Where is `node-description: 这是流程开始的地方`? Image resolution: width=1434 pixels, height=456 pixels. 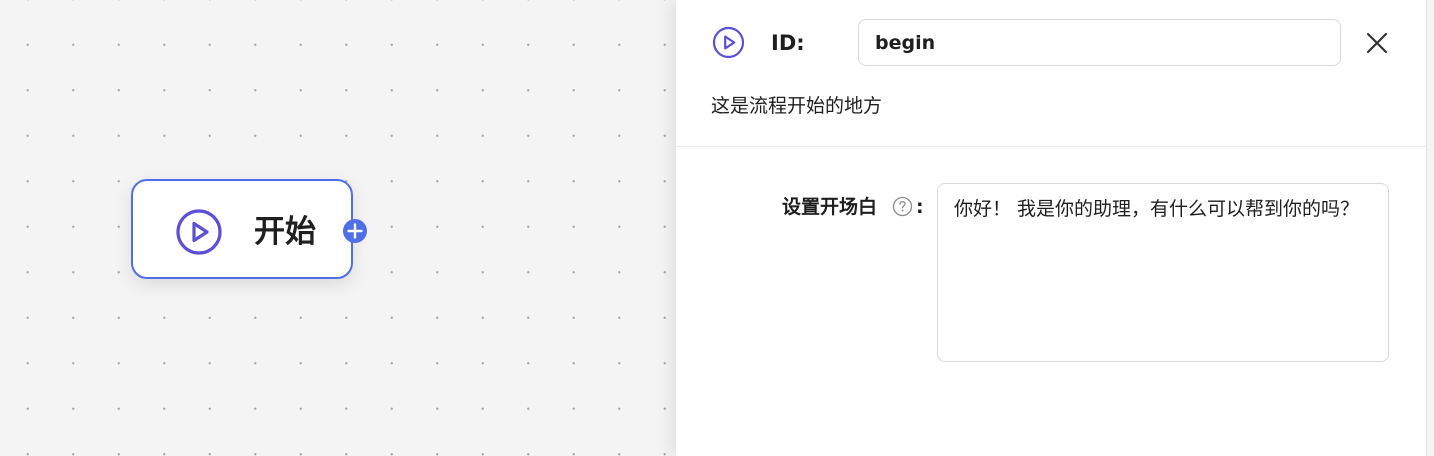 node-description: 这是流程开始的地方 is located at coordinates (797, 106).